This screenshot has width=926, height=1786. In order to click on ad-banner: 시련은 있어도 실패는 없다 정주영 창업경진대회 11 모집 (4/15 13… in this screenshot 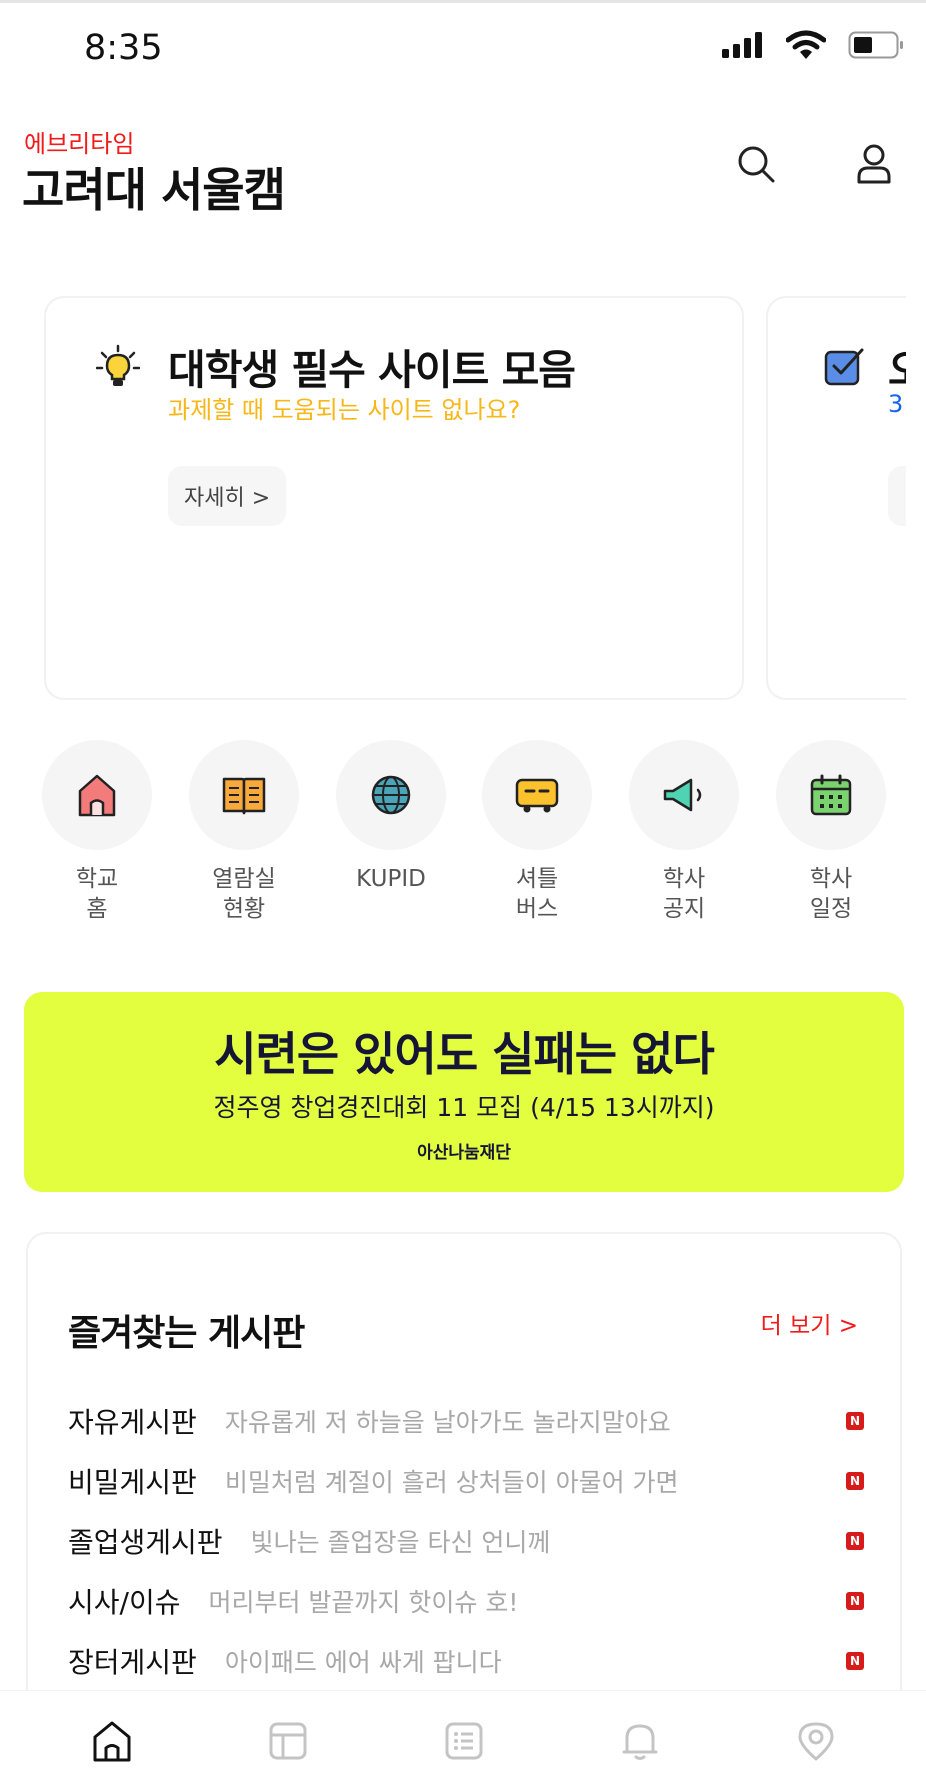, I will do `click(464, 1092)`.